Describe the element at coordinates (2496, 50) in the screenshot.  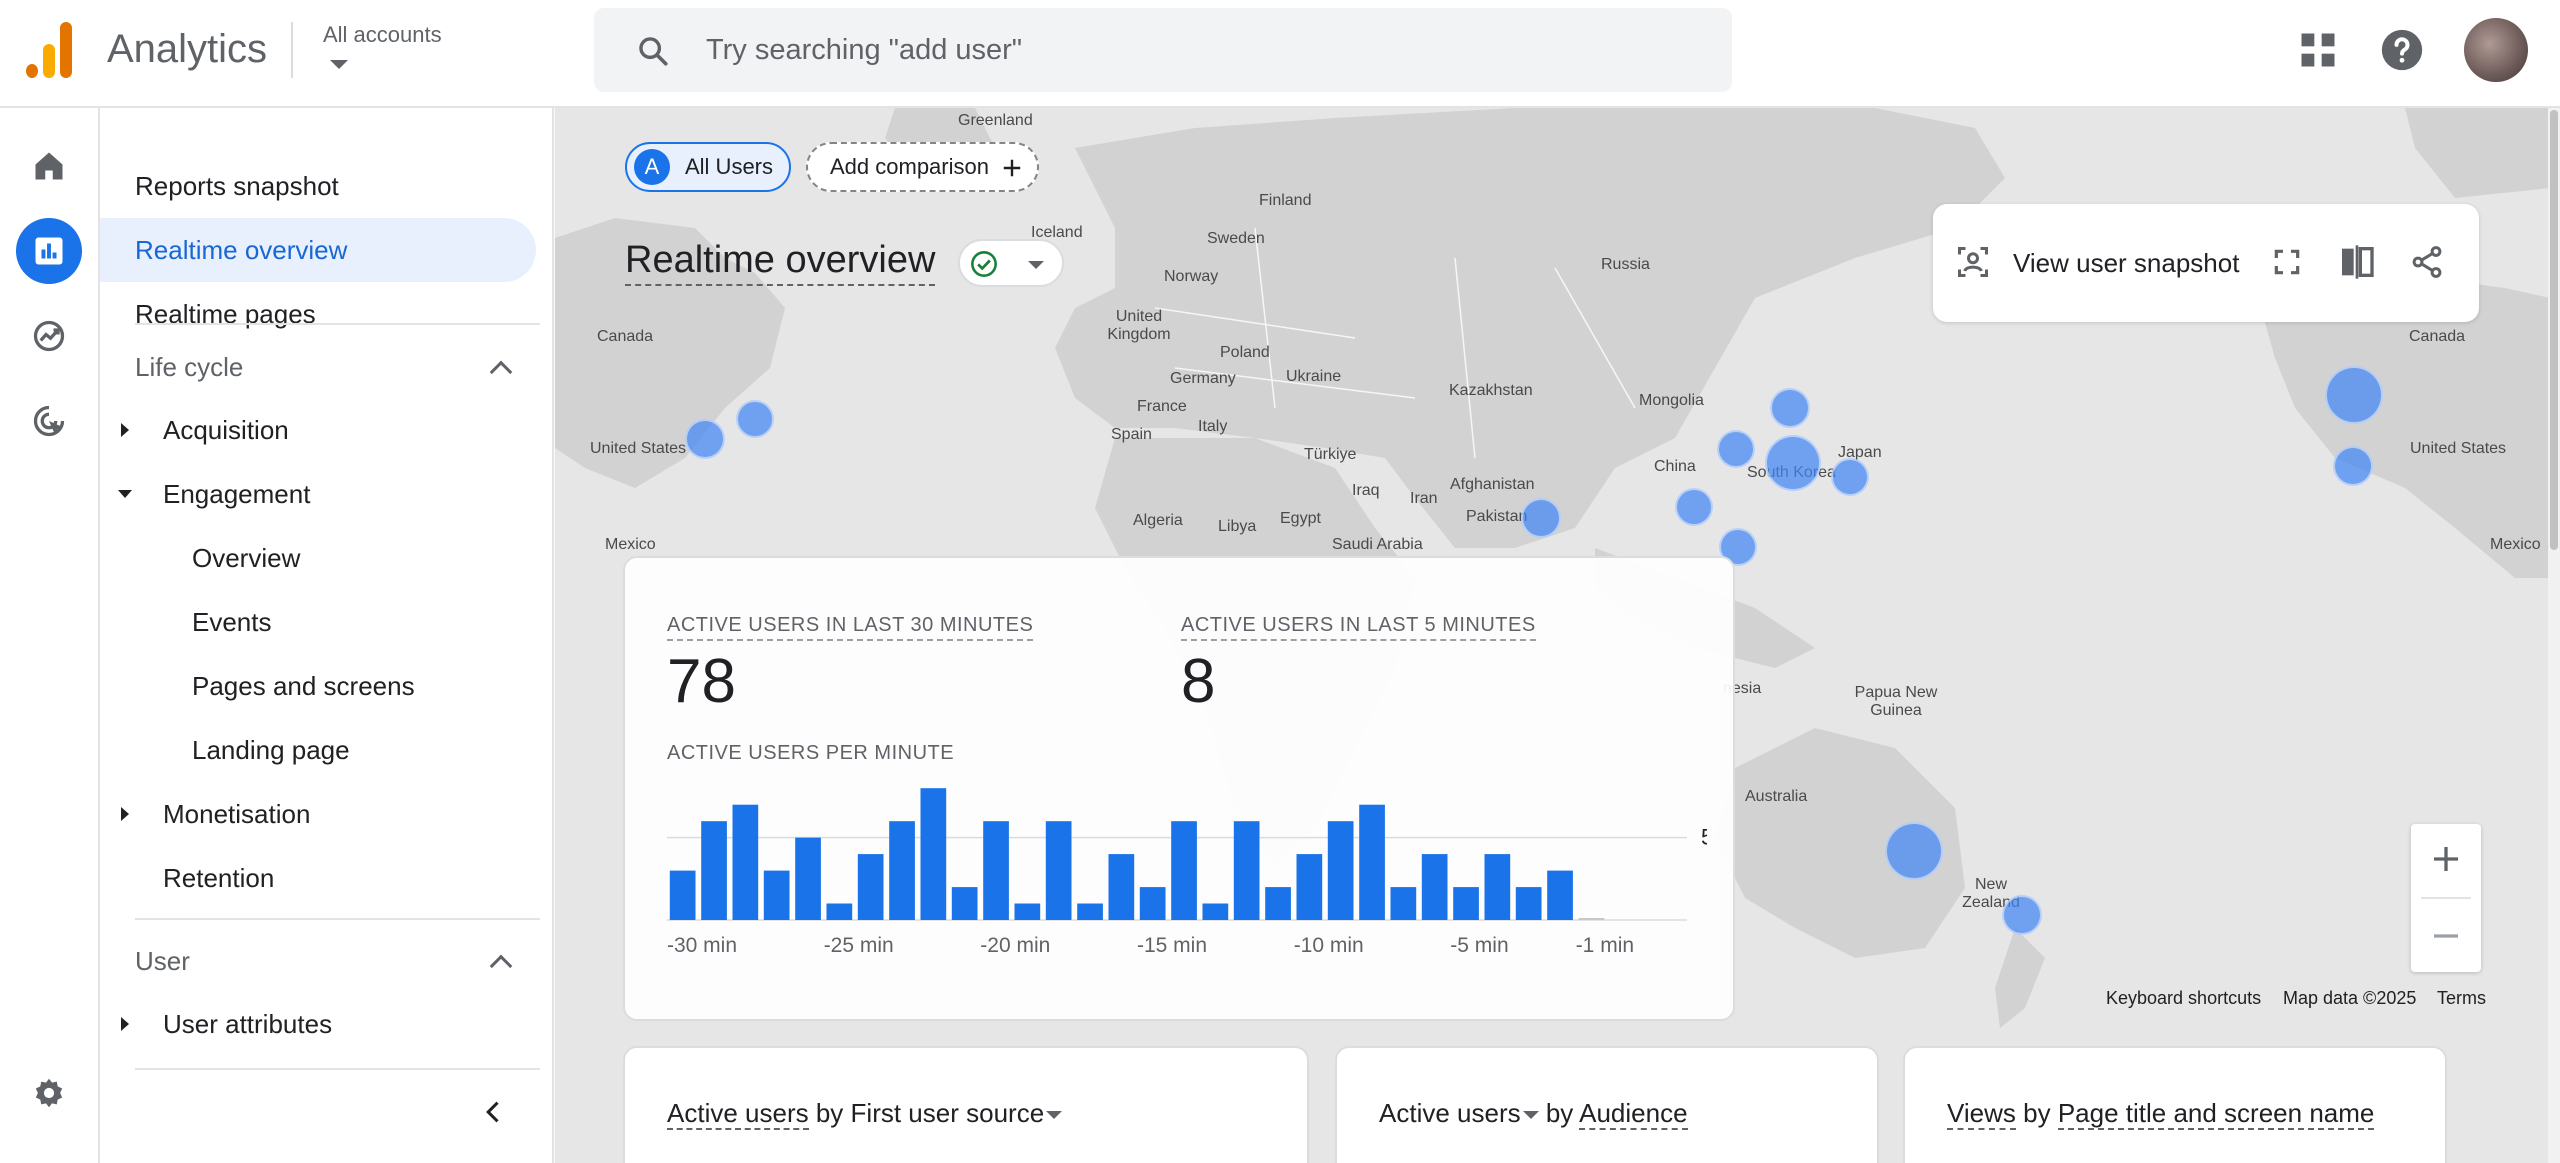
I see `avatar` at that location.